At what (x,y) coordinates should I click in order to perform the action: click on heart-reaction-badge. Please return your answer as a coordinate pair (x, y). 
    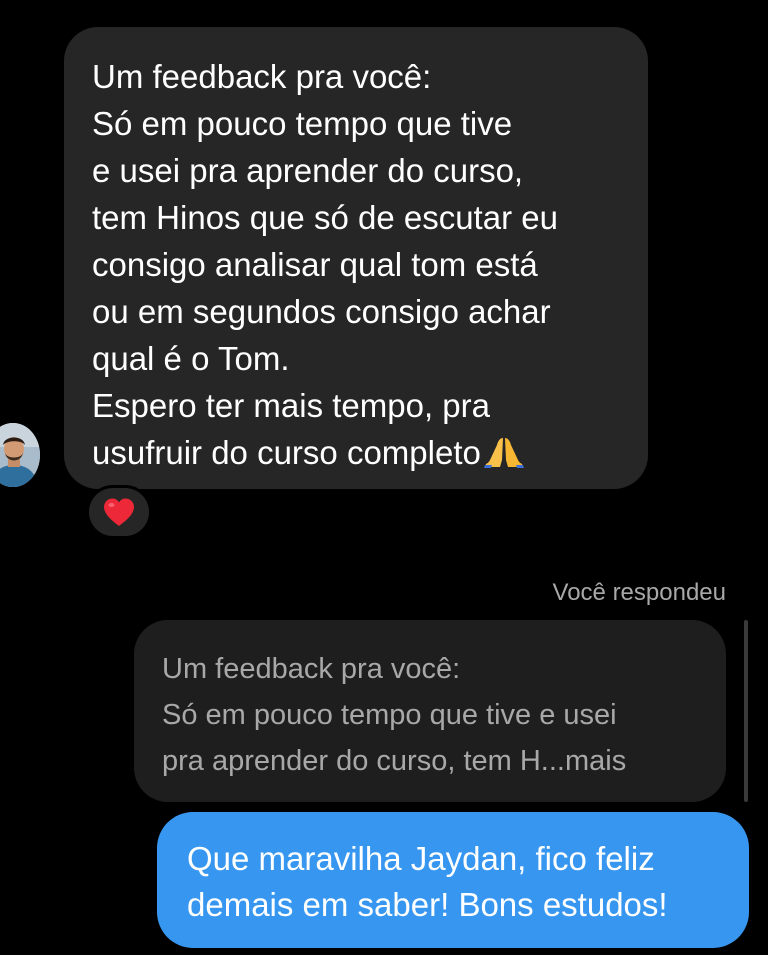
    Looking at the image, I should click on (119, 512).